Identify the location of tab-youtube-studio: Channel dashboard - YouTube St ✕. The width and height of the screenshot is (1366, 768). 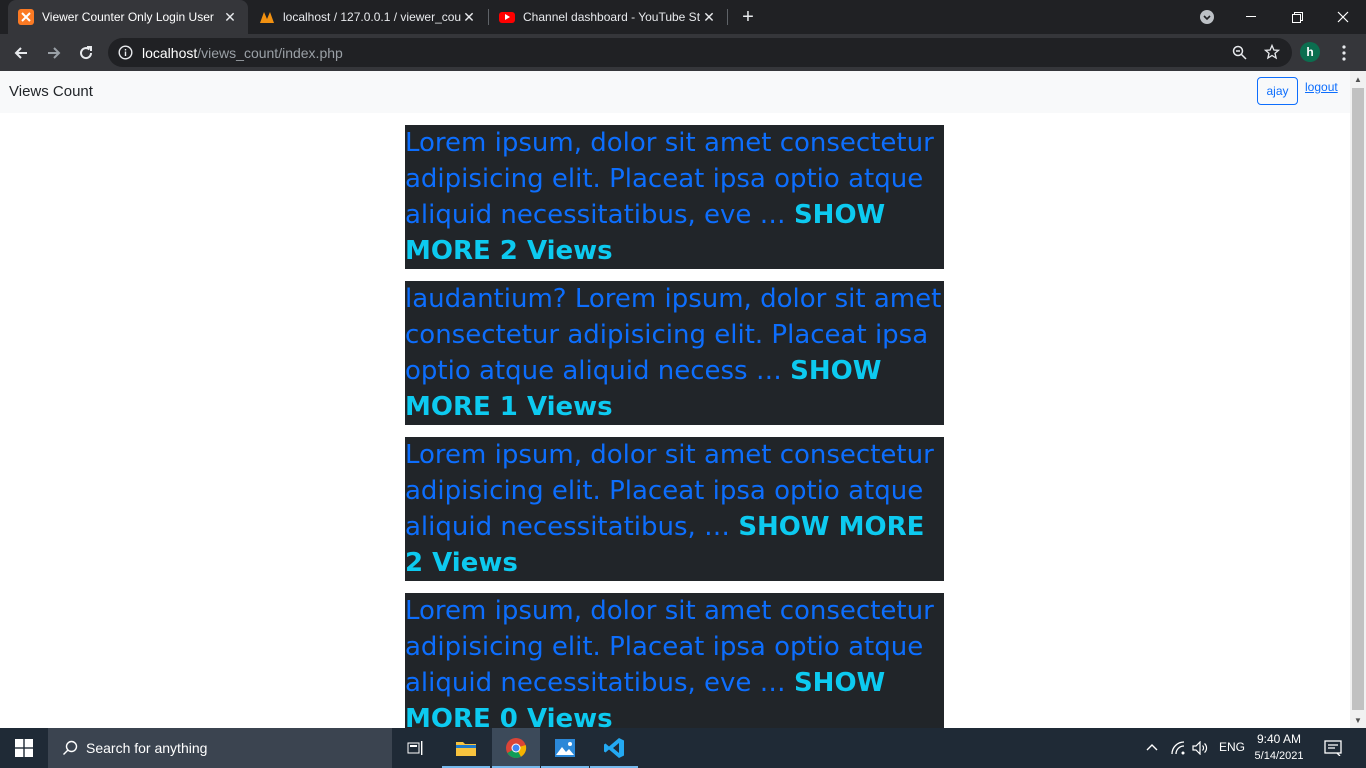
(608, 17).